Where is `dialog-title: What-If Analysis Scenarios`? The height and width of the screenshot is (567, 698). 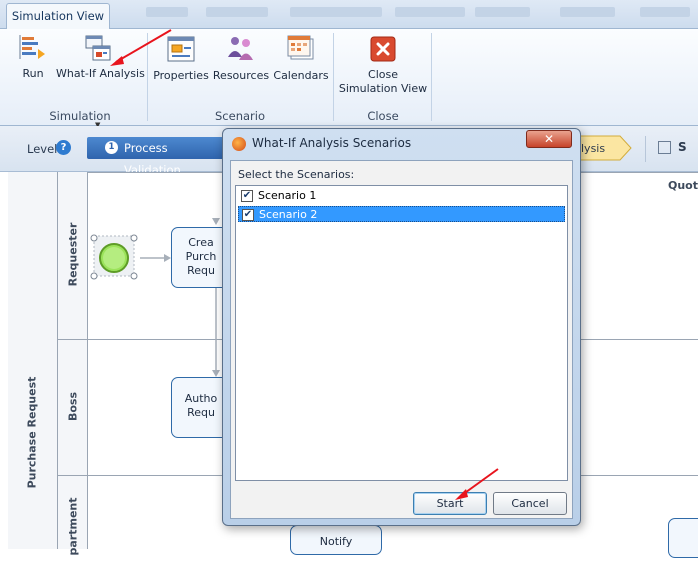
dialog-title: What-If Analysis Scenarios is located at coordinates (332, 143).